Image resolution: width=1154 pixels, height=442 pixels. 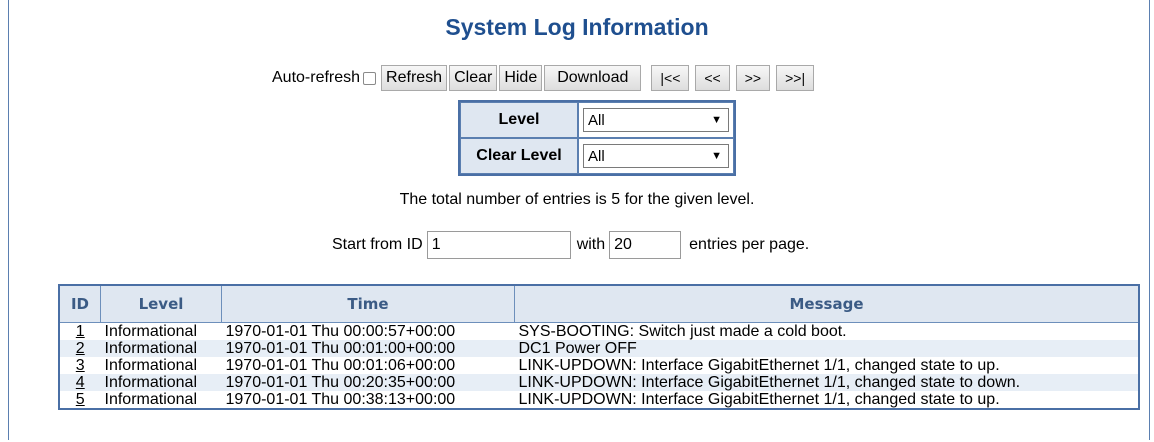 What do you see at coordinates (80, 382) in the screenshot?
I see `log-id-link: 4` at bounding box center [80, 382].